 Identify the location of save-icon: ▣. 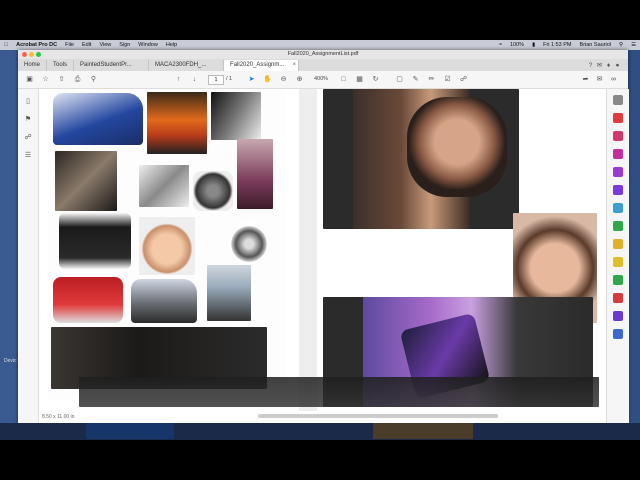
(29, 79).